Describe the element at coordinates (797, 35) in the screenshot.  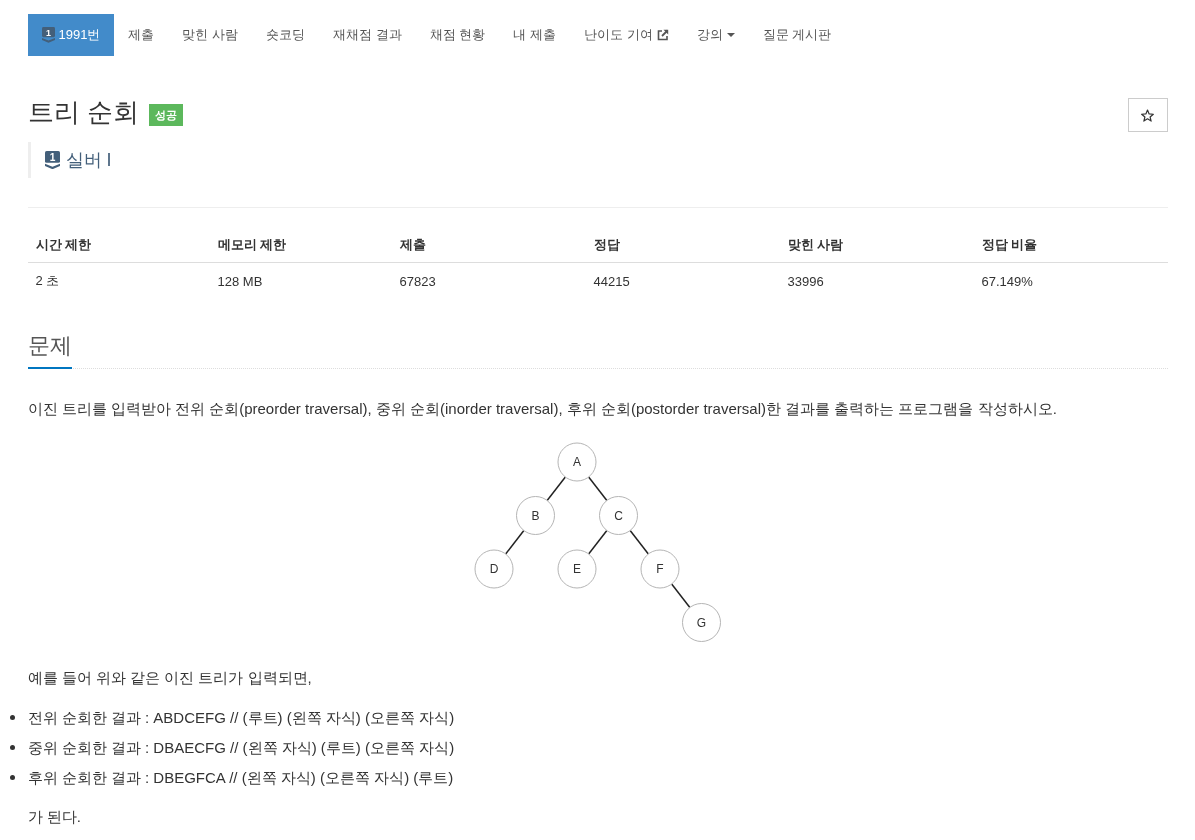
I see `nav-tab: 질문 게시판` at that location.